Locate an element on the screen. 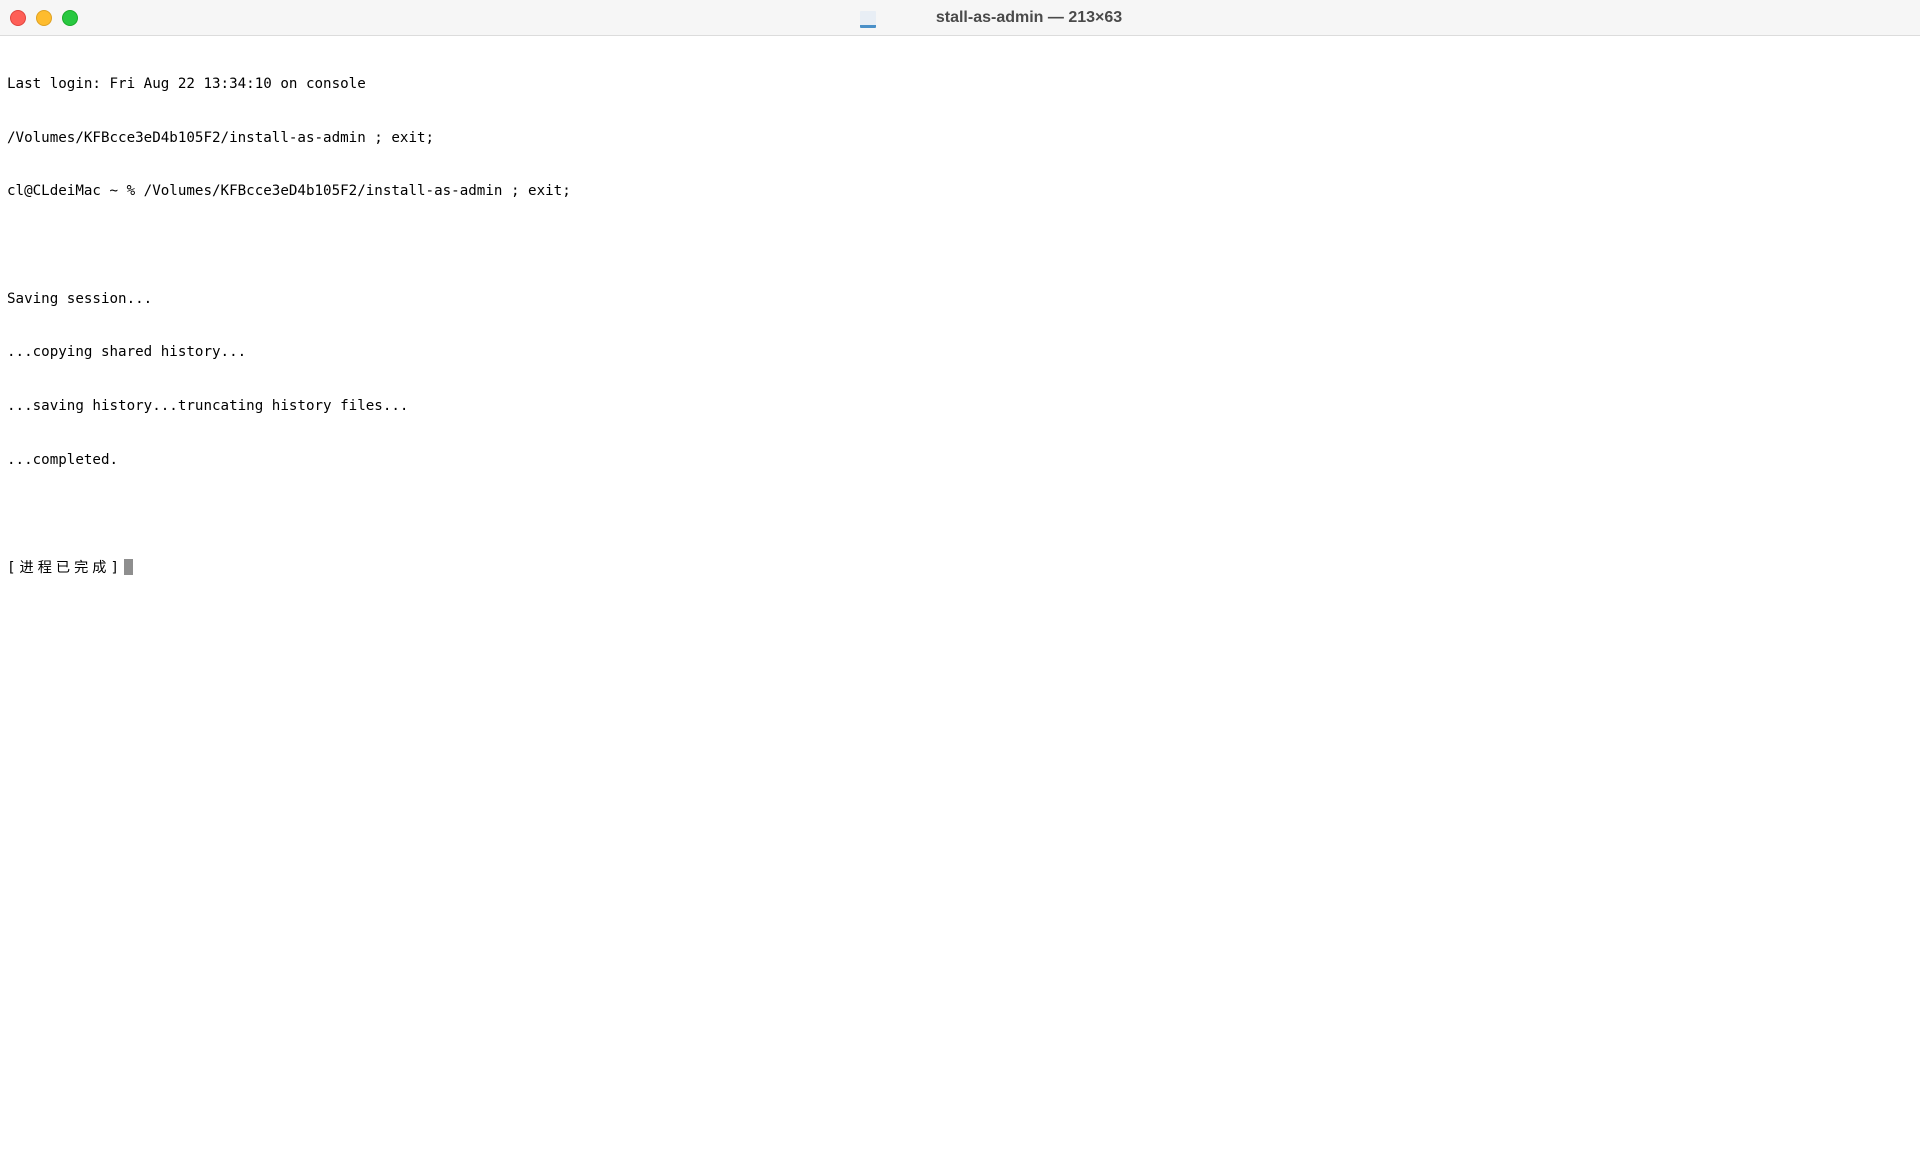 Image resolution: width=1920 pixels, height=1173 pixels. window-title-wrap: stall-as-admin — 213×63 is located at coordinates (960, 18).